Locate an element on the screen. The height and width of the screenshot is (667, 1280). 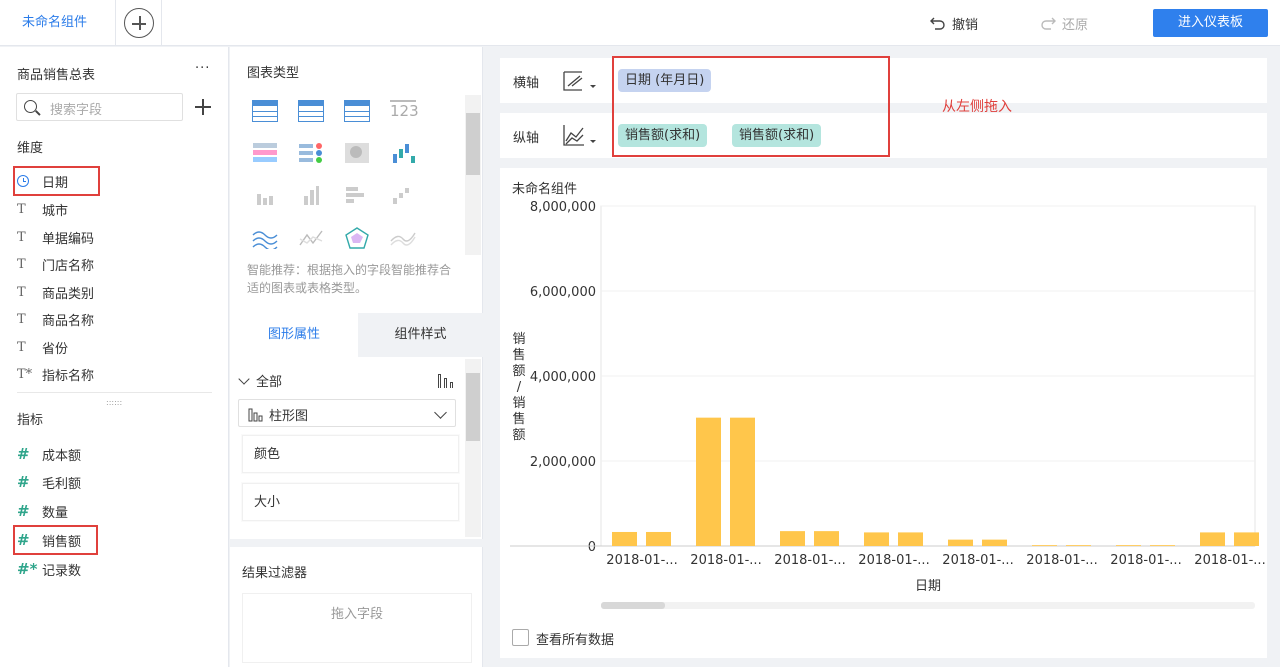
filter-drop-zone: 拖入字段 is located at coordinates (357, 628).